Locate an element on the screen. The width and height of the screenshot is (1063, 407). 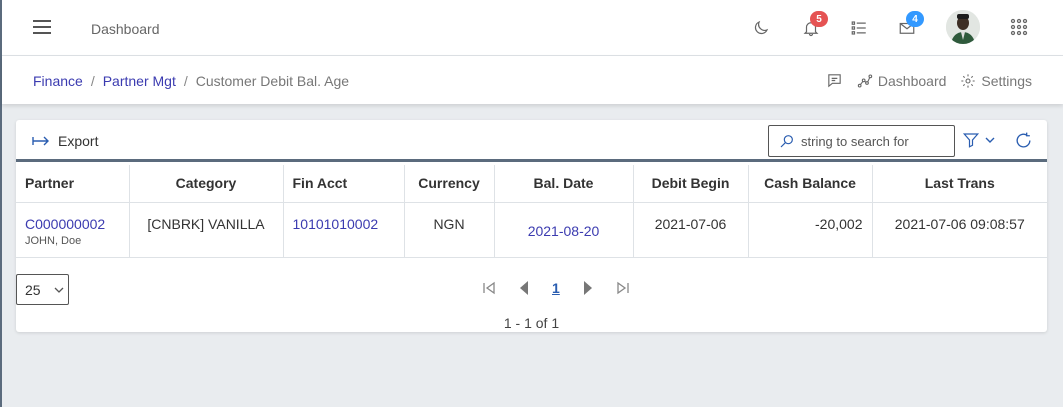
page-size-value: 25 is located at coordinates (33, 289).